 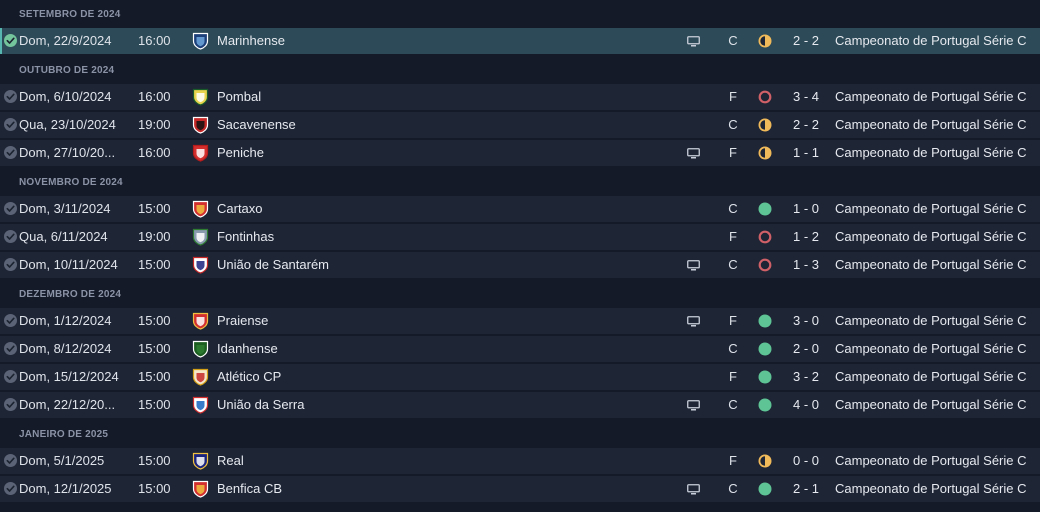 What do you see at coordinates (200, 209) in the screenshot?
I see `cartaxo-crest` at bounding box center [200, 209].